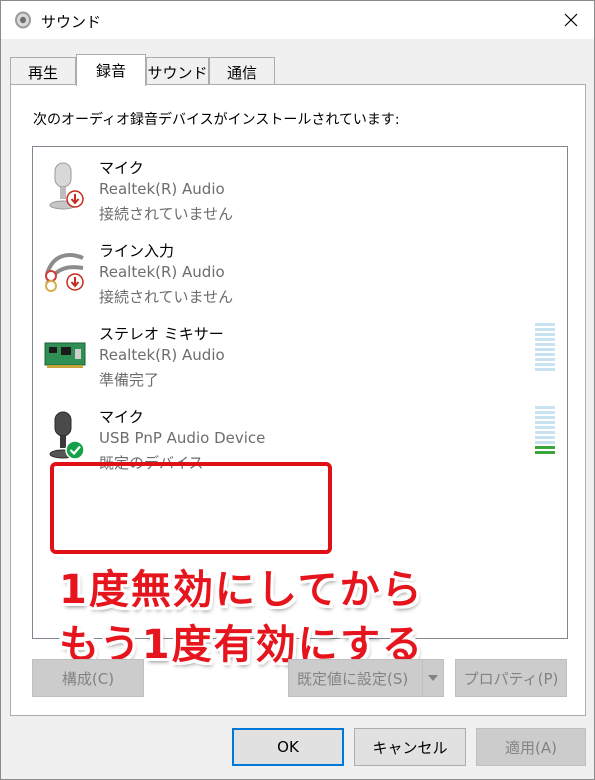 This screenshot has width=595, height=780. I want to click on annotation-text: 1度無効にしてから もう1度有効にする, so click(241, 618).